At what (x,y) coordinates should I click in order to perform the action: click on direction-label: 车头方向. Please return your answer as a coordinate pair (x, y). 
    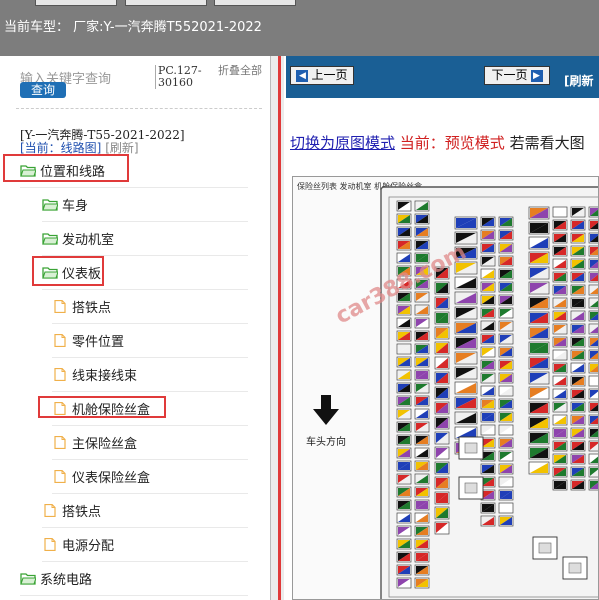
    Looking at the image, I should click on (326, 442).